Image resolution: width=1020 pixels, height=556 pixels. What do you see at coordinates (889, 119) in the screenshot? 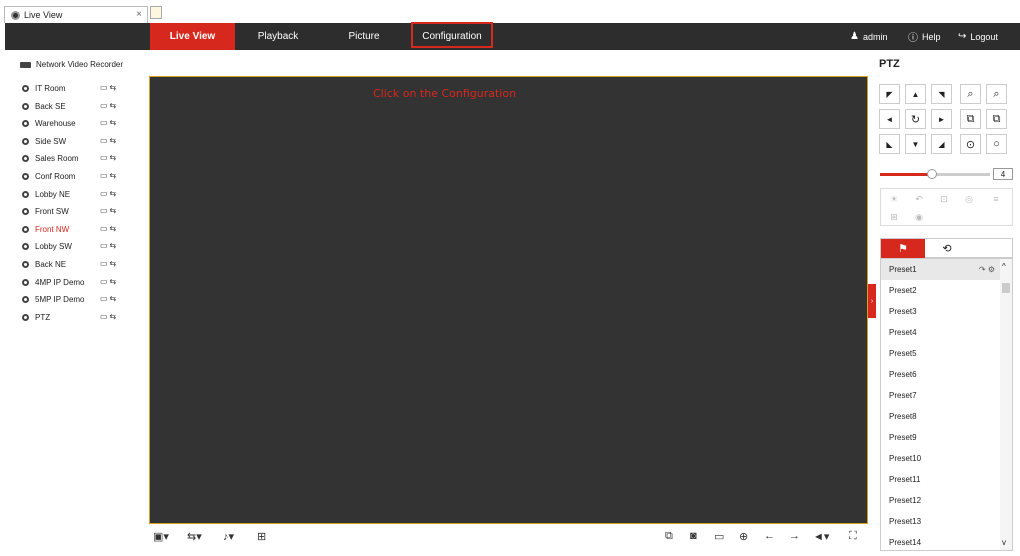
I see `ptz-left-button: ◄` at bounding box center [889, 119].